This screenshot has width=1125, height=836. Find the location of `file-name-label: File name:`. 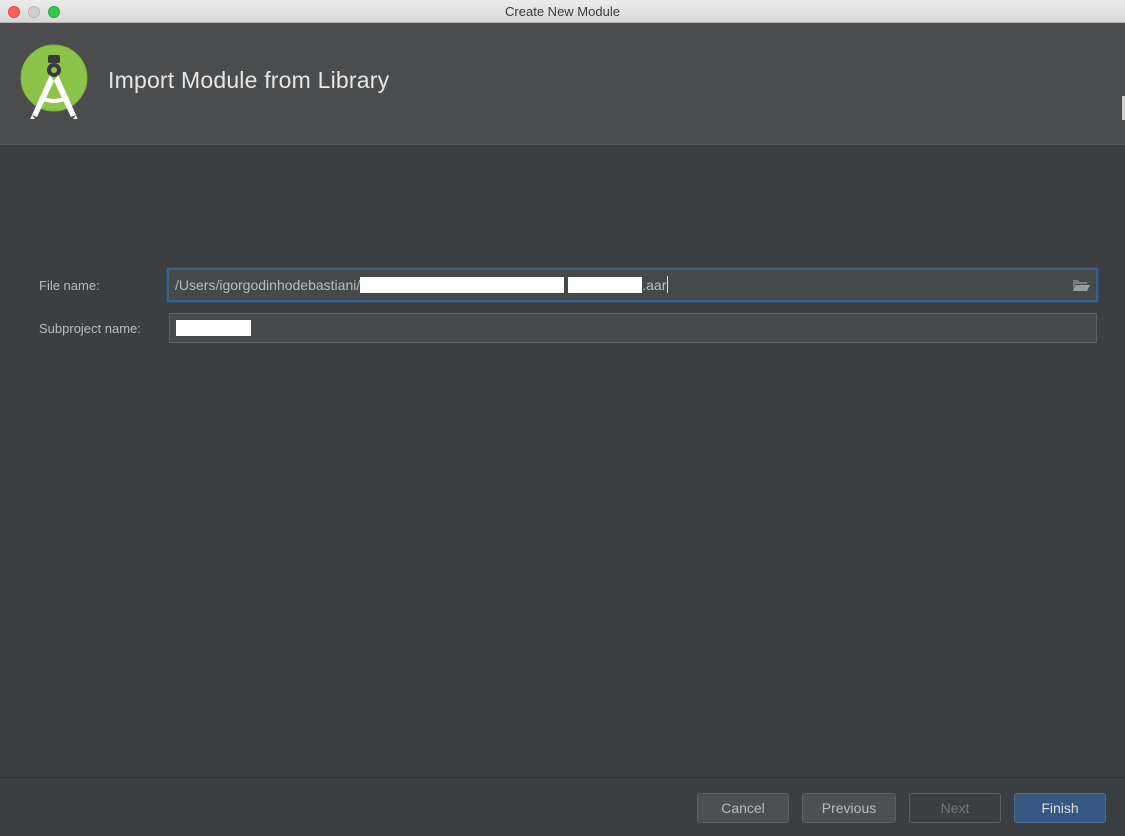

file-name-label: File name: is located at coordinates (69, 285).